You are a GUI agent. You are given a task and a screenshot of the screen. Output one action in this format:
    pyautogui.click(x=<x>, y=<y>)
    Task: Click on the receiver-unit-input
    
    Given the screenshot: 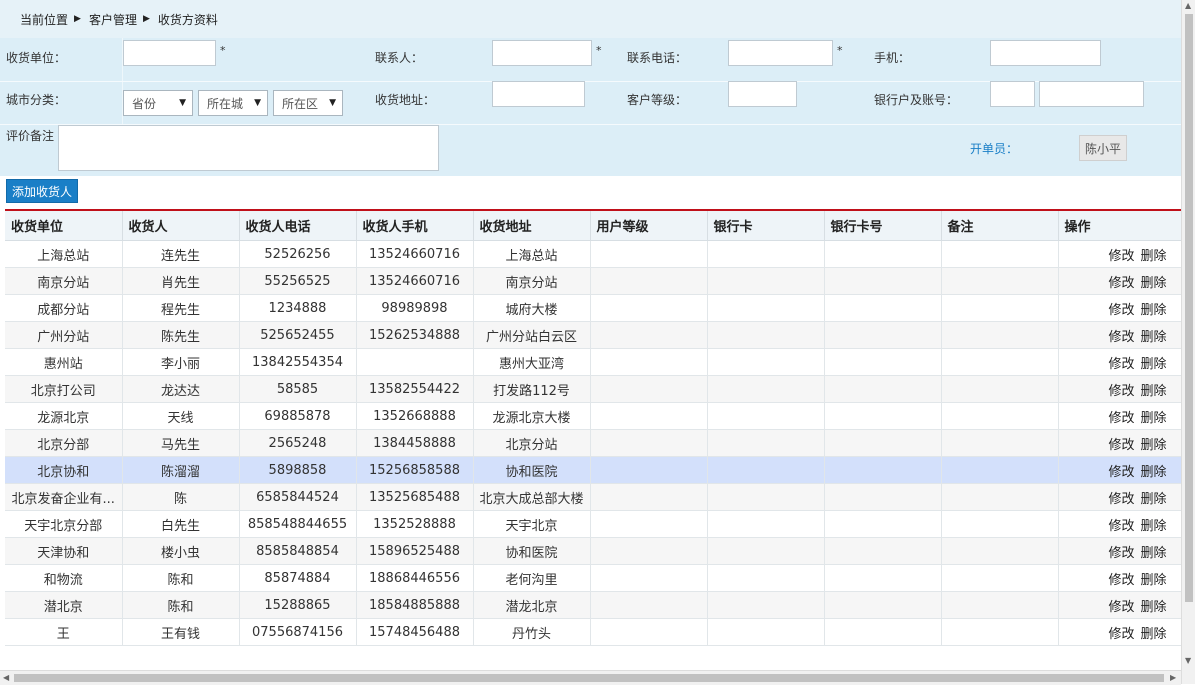 What is the action you would take?
    pyautogui.click(x=169, y=53)
    